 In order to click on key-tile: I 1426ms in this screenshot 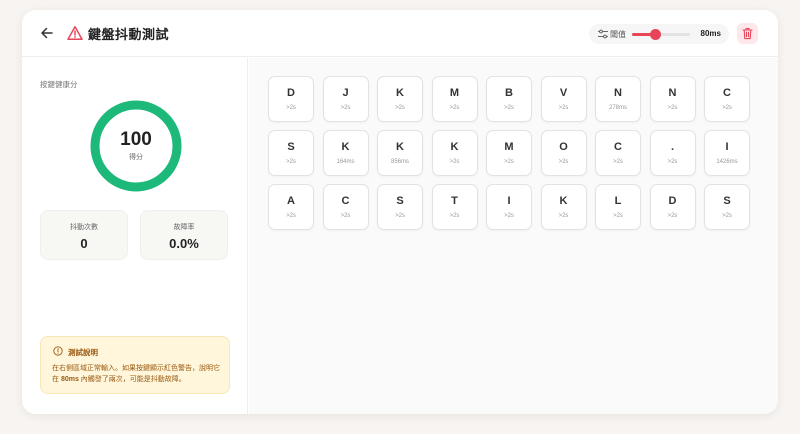, I will do `click(727, 153)`.